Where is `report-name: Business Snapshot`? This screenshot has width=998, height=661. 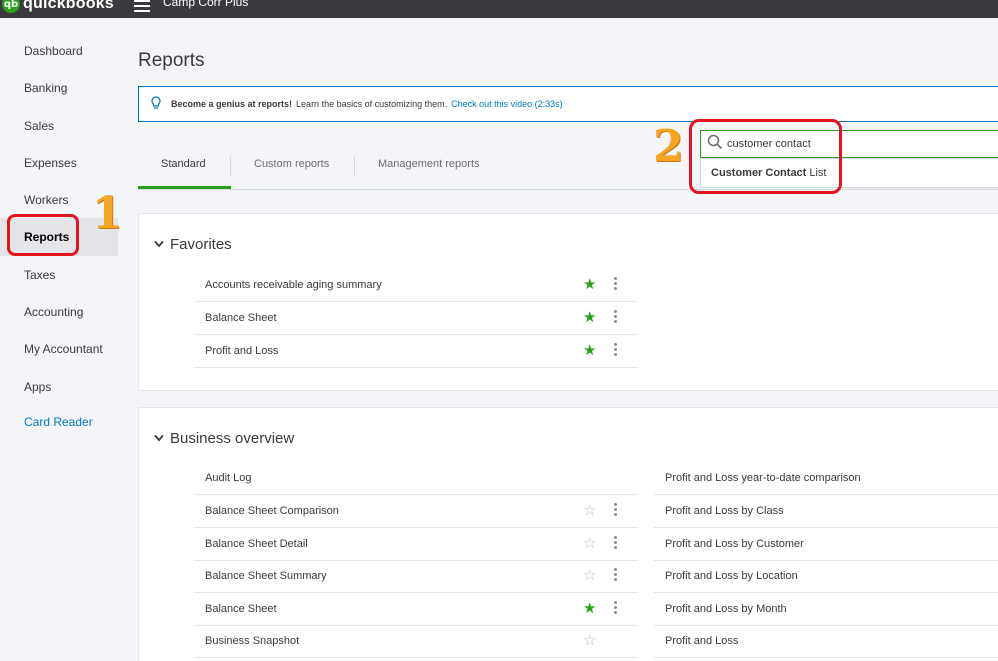
report-name: Business Snapshot is located at coordinates (252, 641).